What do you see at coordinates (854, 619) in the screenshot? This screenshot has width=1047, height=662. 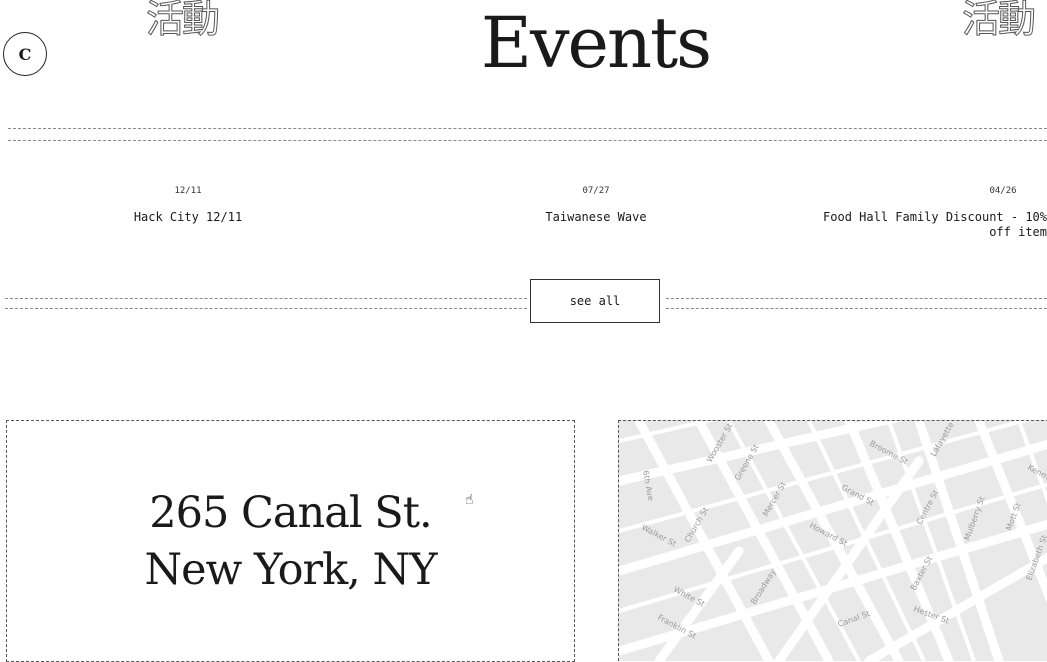 I see `svg-text: Canal St` at bounding box center [854, 619].